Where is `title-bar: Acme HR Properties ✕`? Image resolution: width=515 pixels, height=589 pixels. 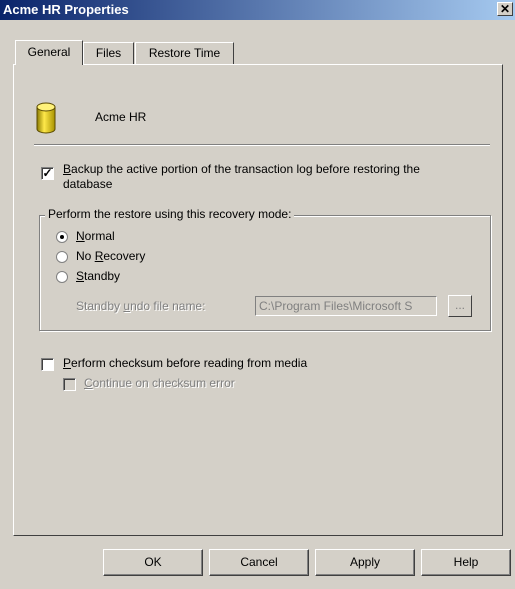 title-bar: Acme HR Properties ✕ is located at coordinates (257, 10).